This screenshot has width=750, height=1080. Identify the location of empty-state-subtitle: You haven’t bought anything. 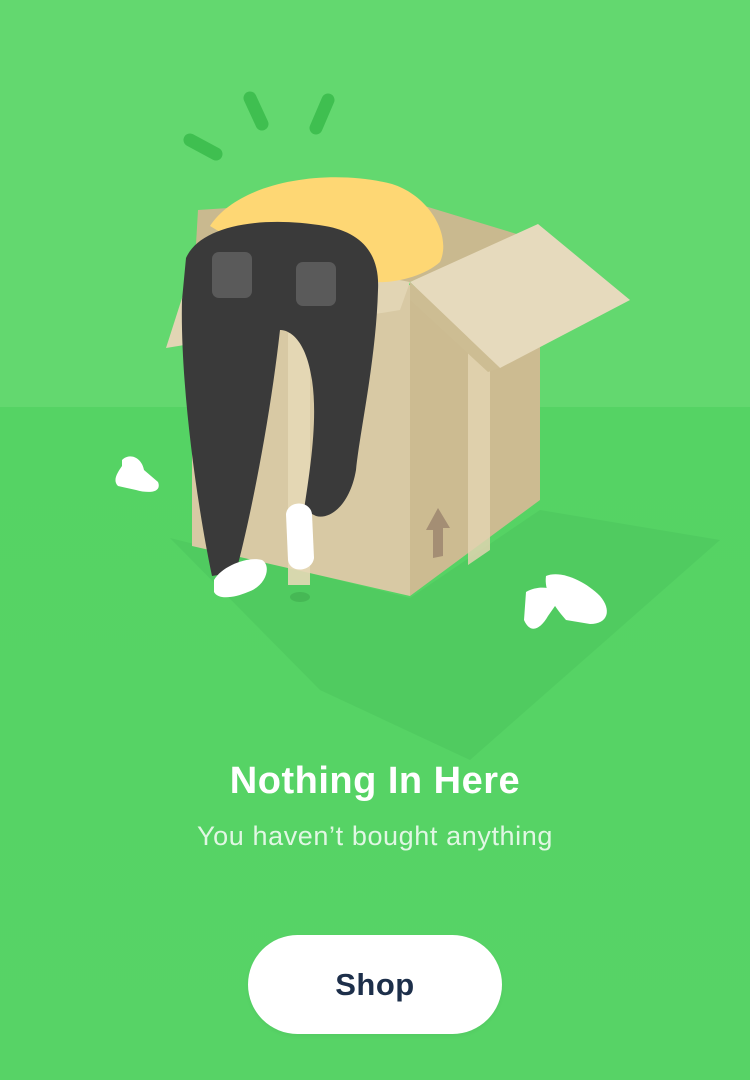
(375, 836).